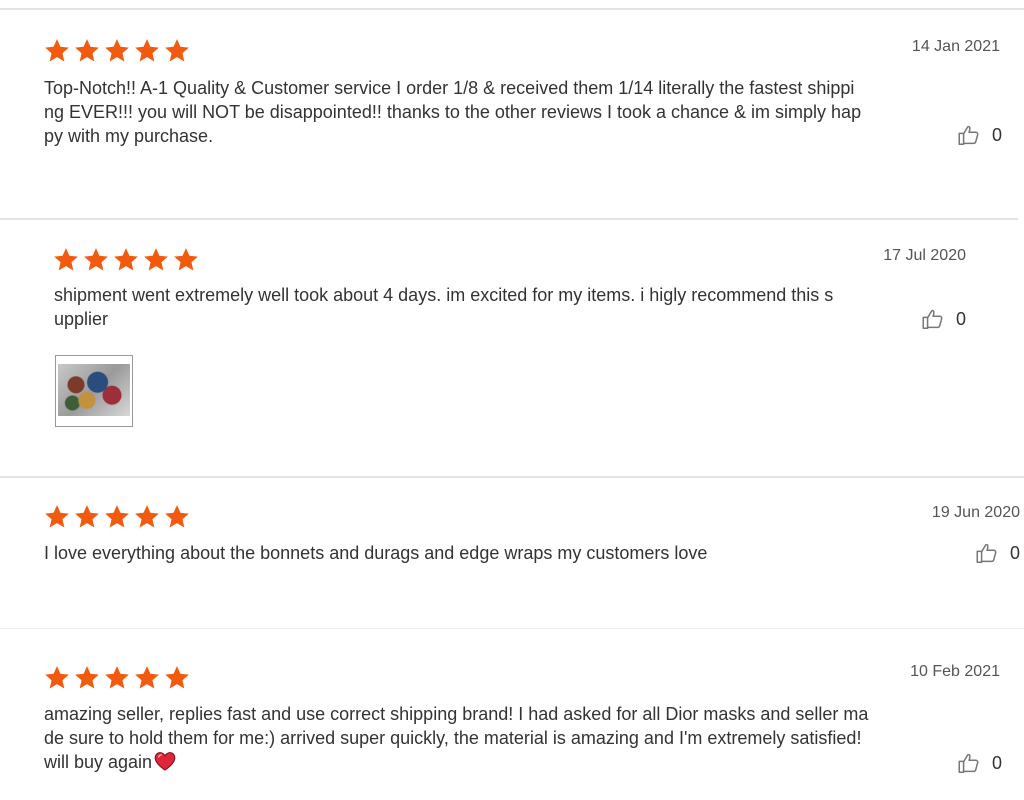 Image resolution: width=1024 pixels, height=800 pixels. I want to click on review-date: 19 Jun 2020, so click(975, 512).